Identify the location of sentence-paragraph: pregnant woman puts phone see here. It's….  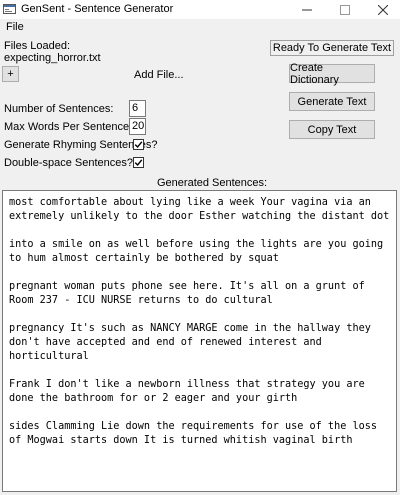
(187, 293).